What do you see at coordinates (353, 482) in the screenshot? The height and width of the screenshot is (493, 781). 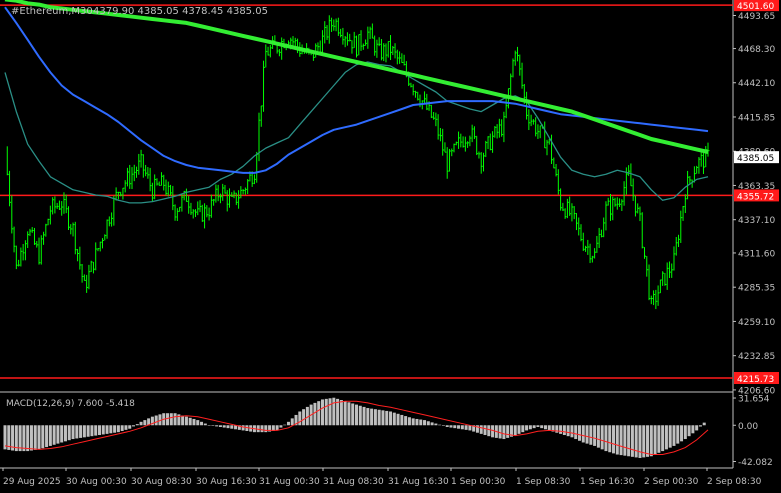 I see `time-tick-label: 31 Aug 08:30` at bounding box center [353, 482].